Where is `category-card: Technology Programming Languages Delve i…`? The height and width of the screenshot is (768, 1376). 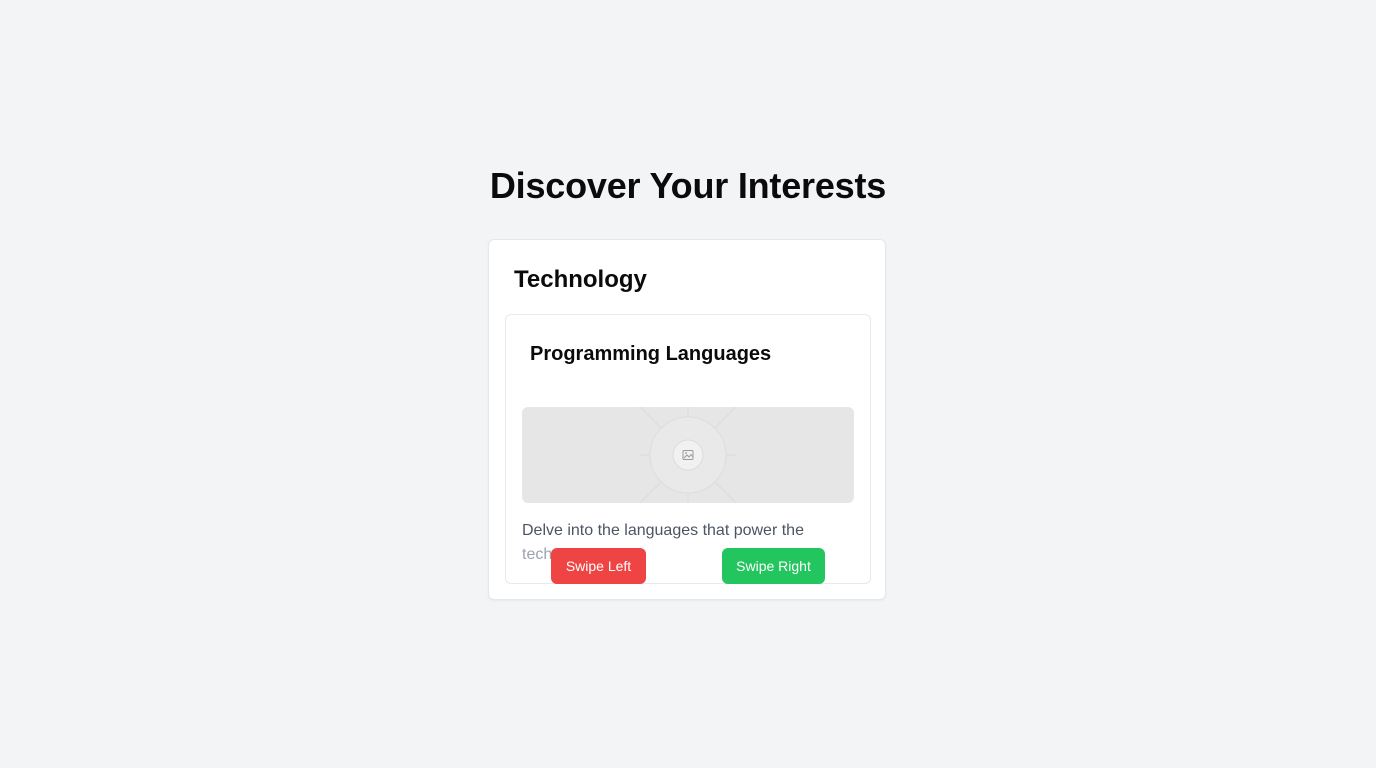 category-card: Technology Programming Languages Delve i… is located at coordinates (687, 419).